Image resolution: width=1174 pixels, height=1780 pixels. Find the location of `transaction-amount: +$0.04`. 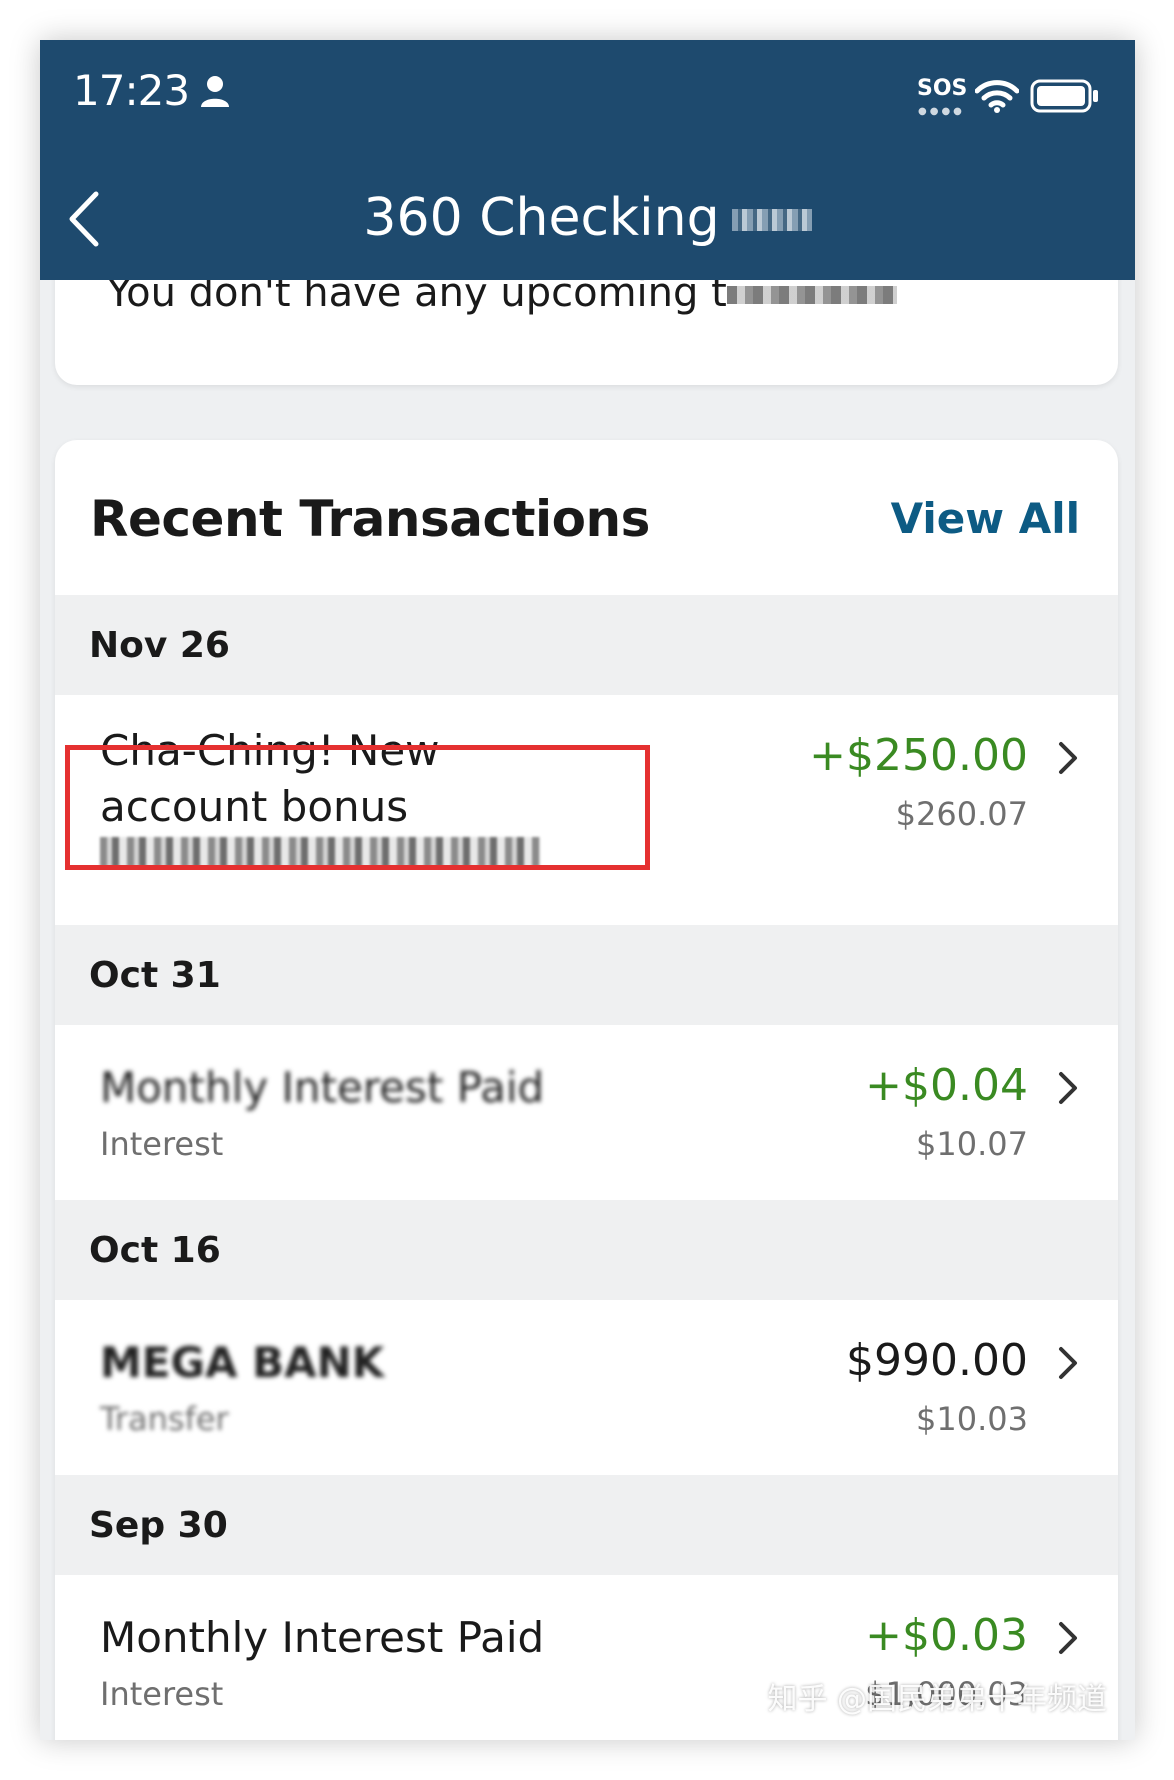

transaction-amount: +$0.04 is located at coordinates (946, 1085).